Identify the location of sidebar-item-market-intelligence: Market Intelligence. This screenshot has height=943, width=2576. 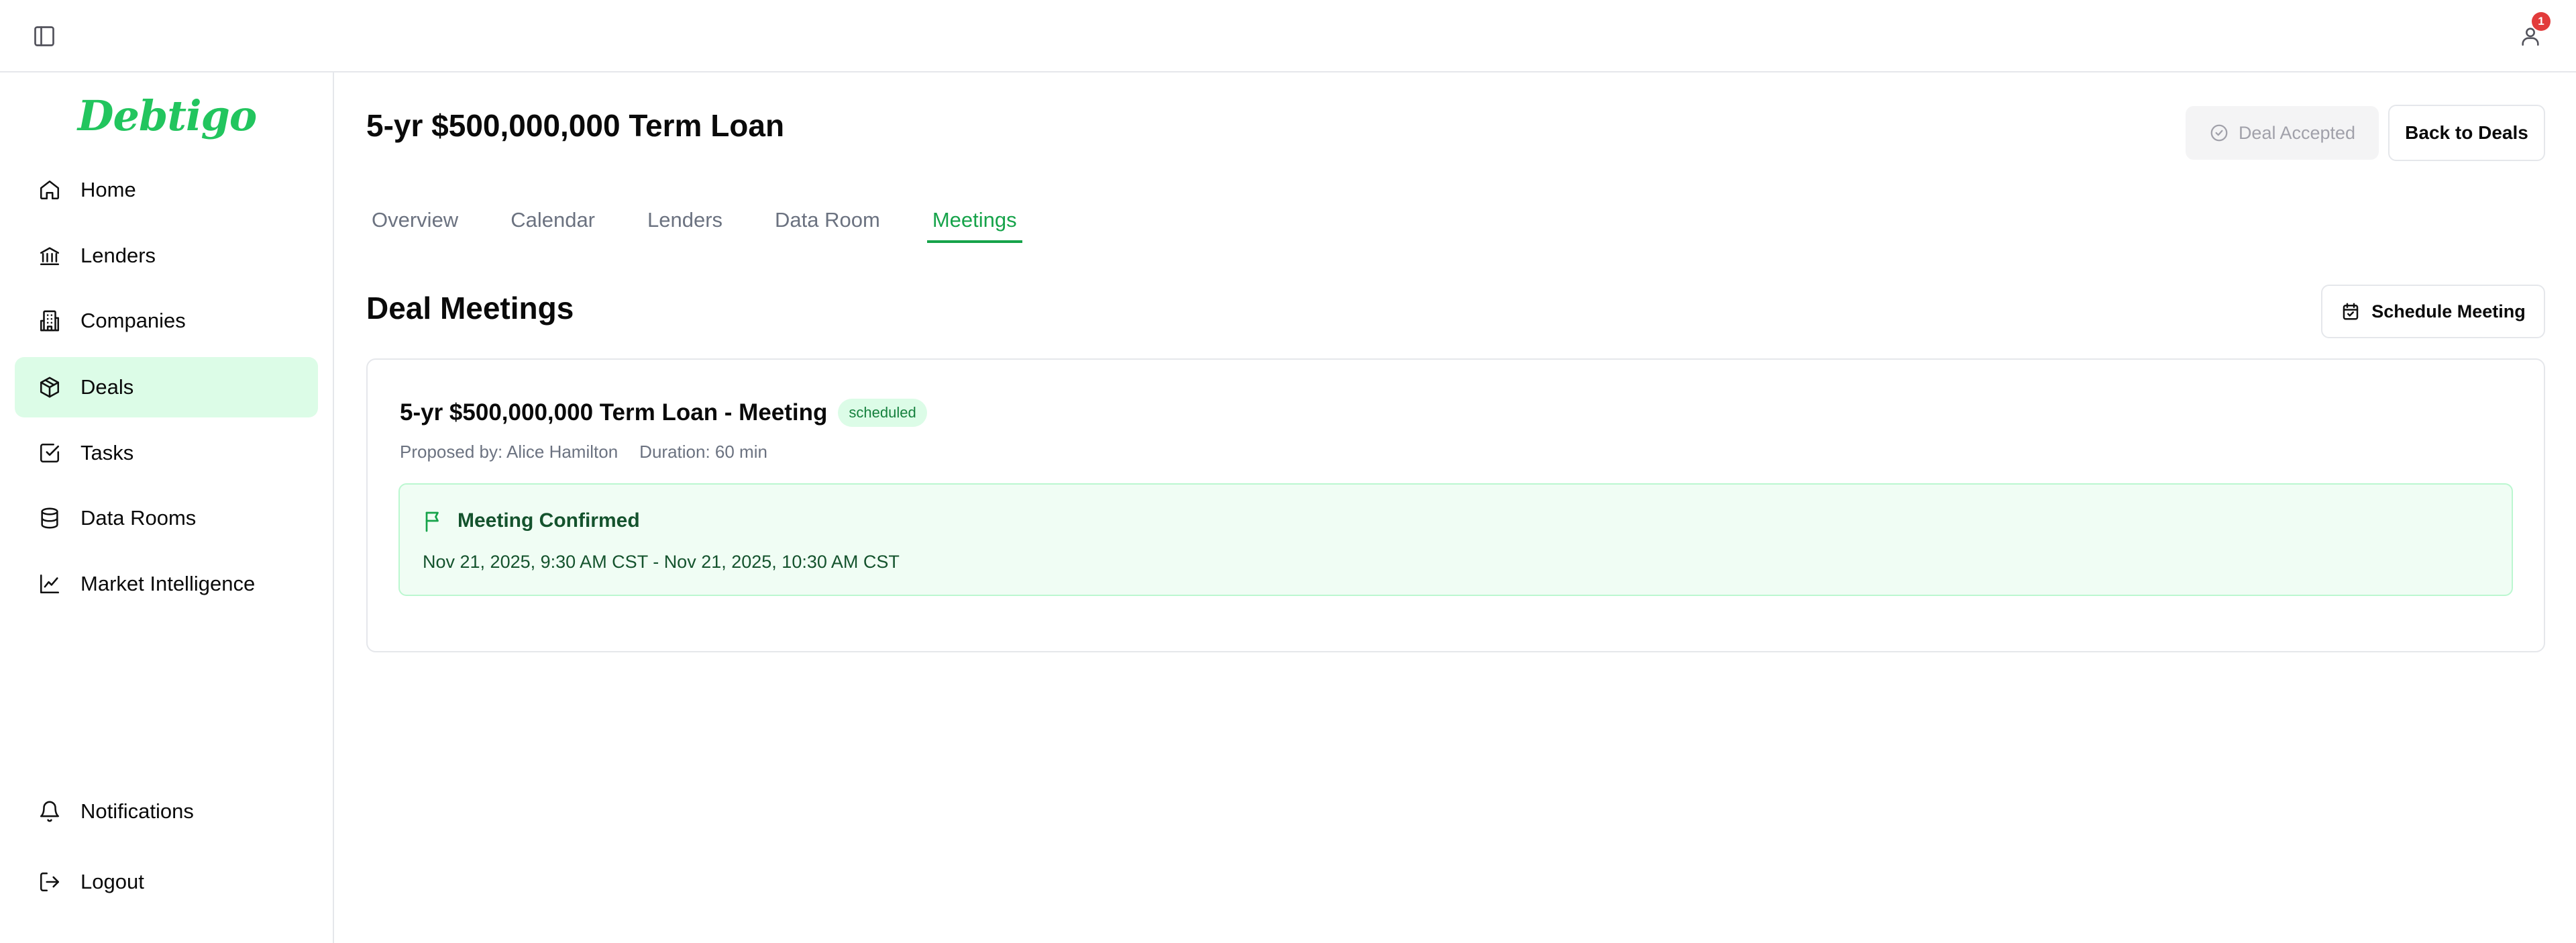
(166, 584).